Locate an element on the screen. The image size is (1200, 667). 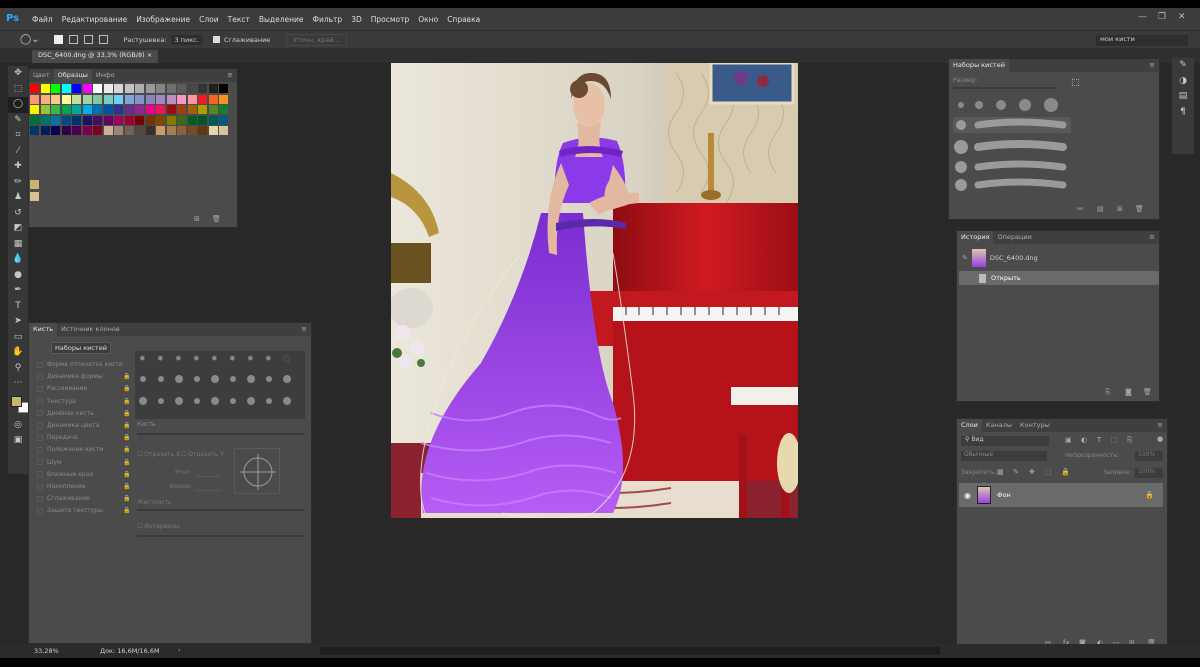
toggle-brush-panel-icon: ⚯ is located at coordinates (1080, 209).